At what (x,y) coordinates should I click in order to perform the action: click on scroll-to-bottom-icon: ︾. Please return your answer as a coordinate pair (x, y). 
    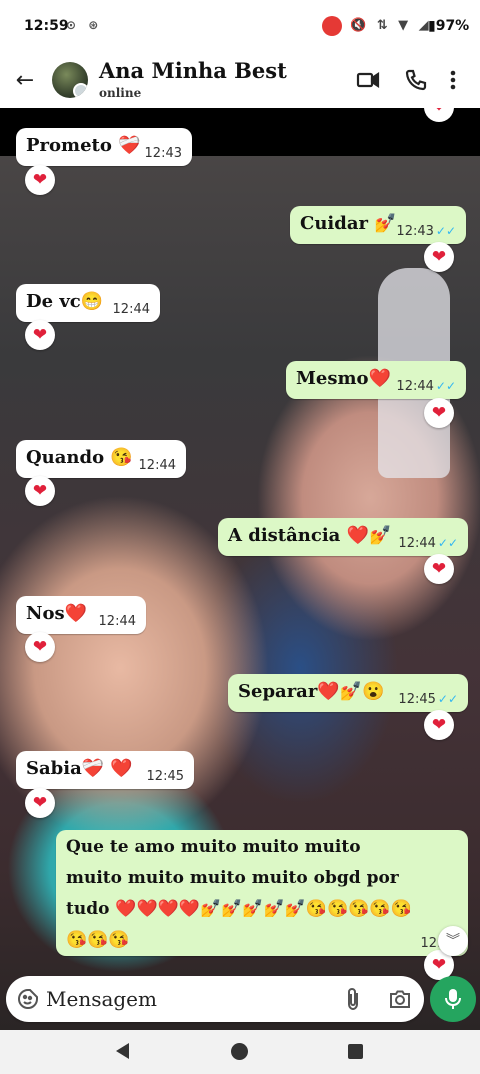
    Looking at the image, I should click on (453, 941).